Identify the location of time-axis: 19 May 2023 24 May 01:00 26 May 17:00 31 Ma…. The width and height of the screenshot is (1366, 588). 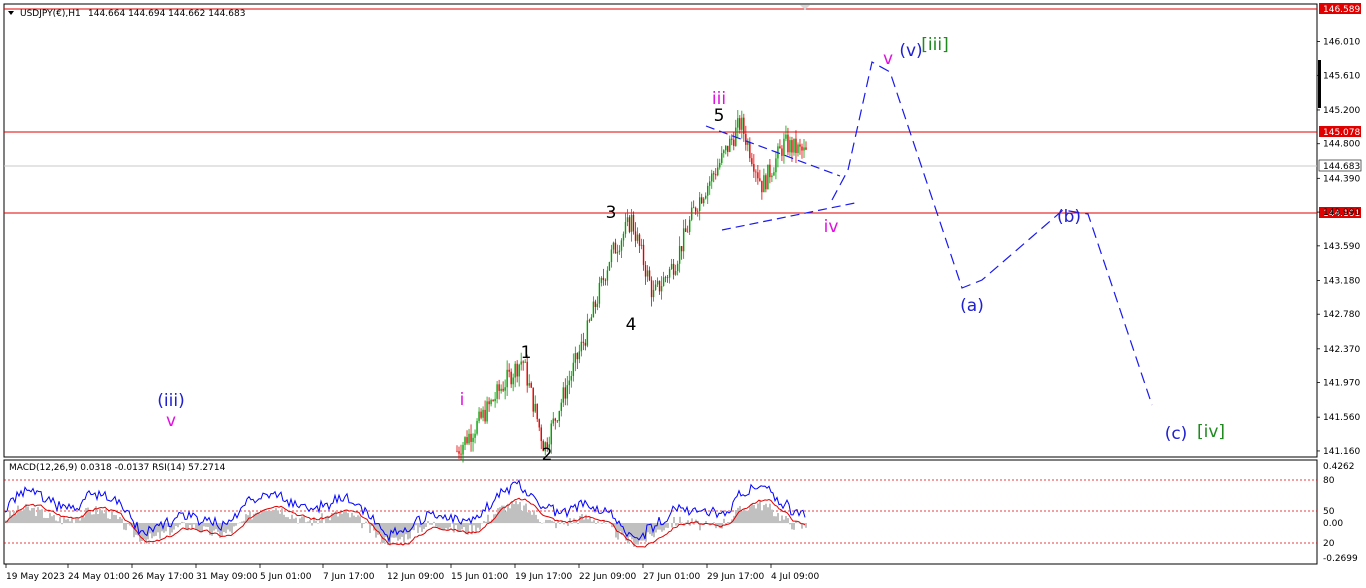
(412, 573).